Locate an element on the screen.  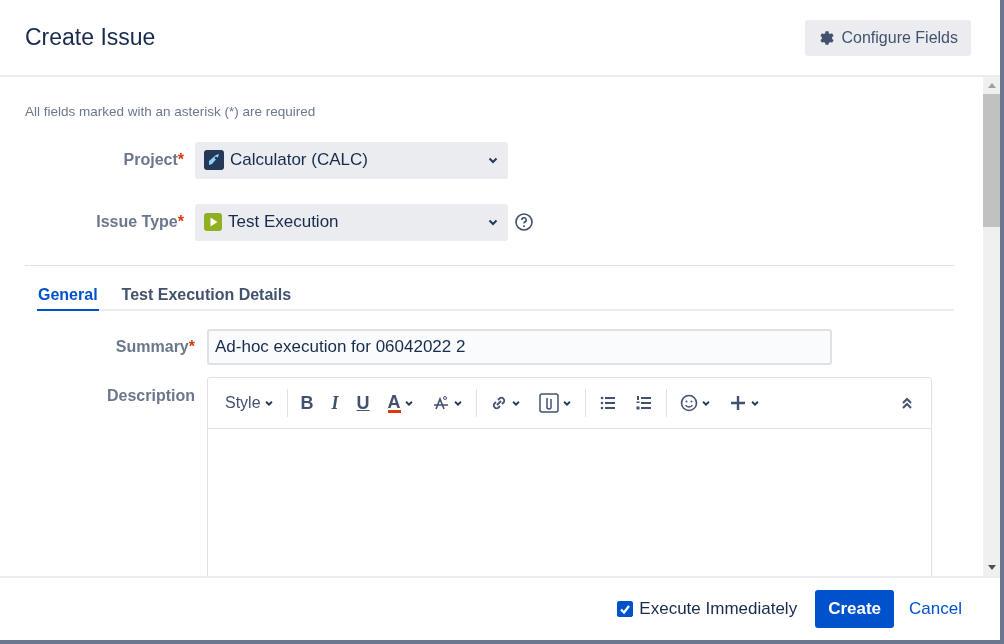
dialog-title: Create Issue is located at coordinates (90, 37).